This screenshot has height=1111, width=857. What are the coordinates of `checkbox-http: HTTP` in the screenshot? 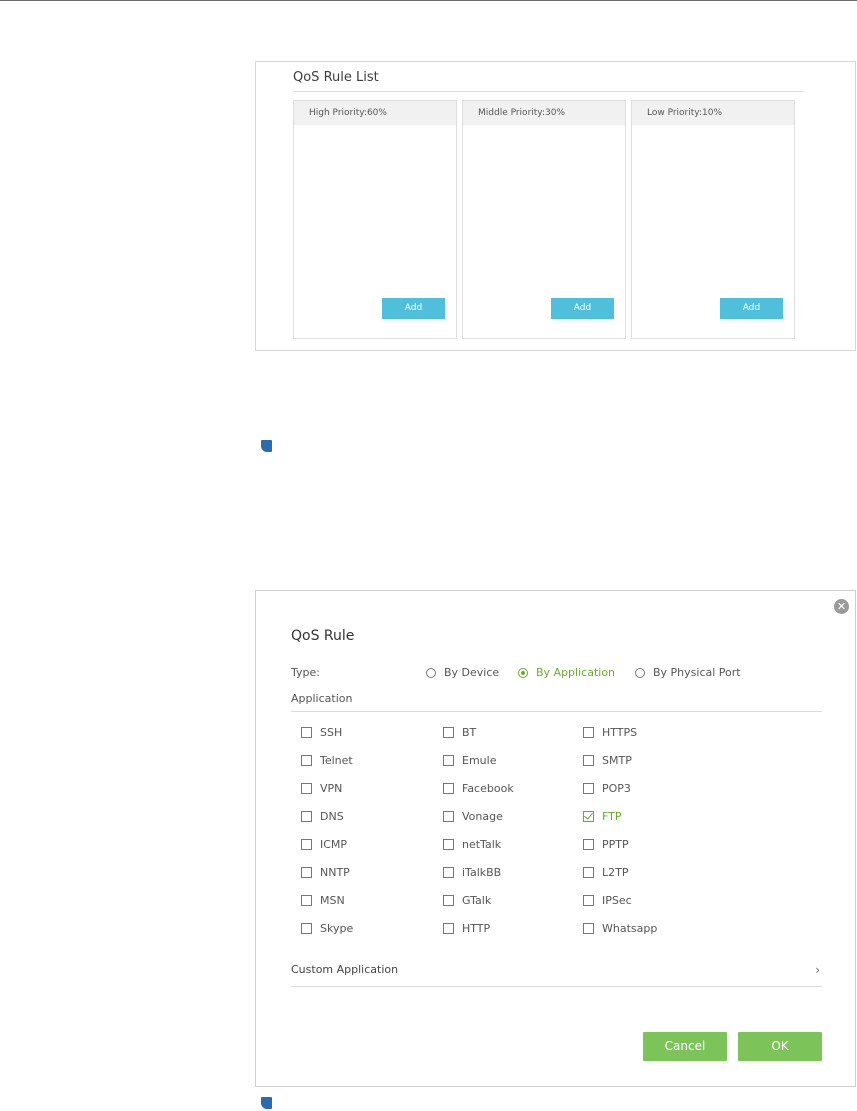 It's located at (466, 928).